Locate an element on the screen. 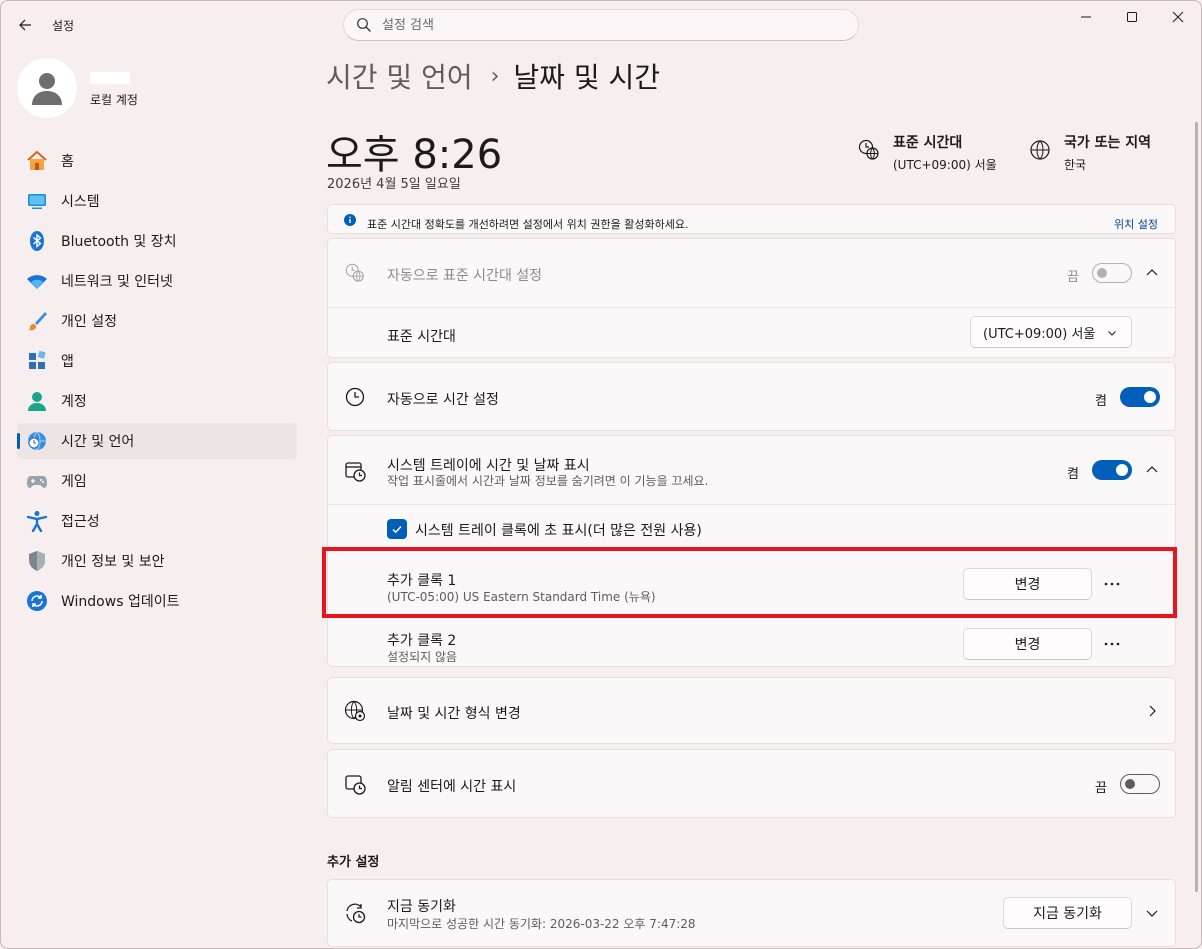 This screenshot has width=1202, height=949. notification-time-toggle is located at coordinates (1140, 784).